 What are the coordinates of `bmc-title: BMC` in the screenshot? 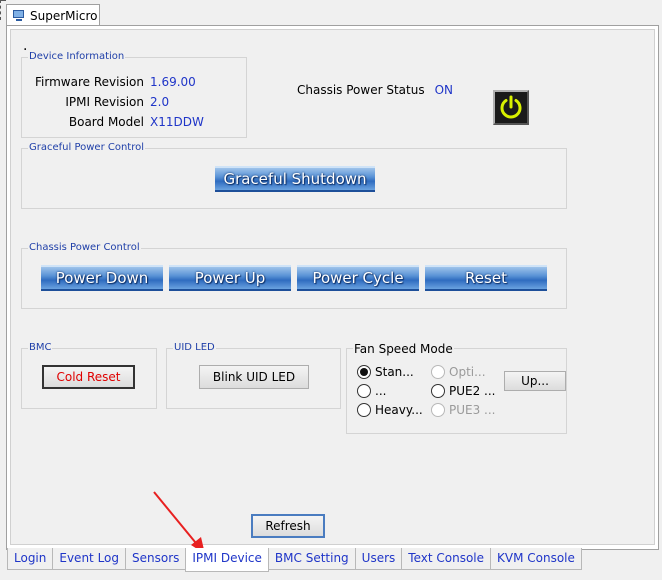 It's located at (40, 348).